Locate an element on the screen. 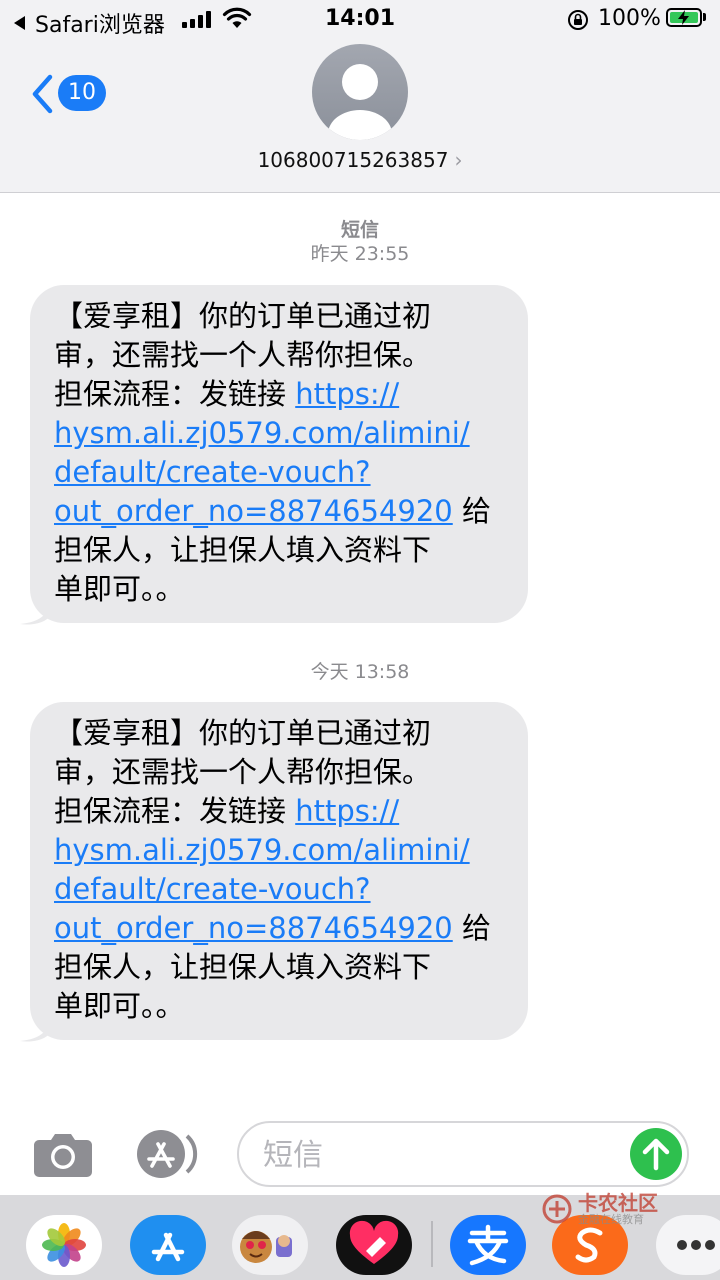  person-icon is located at coordinates (360, 102).